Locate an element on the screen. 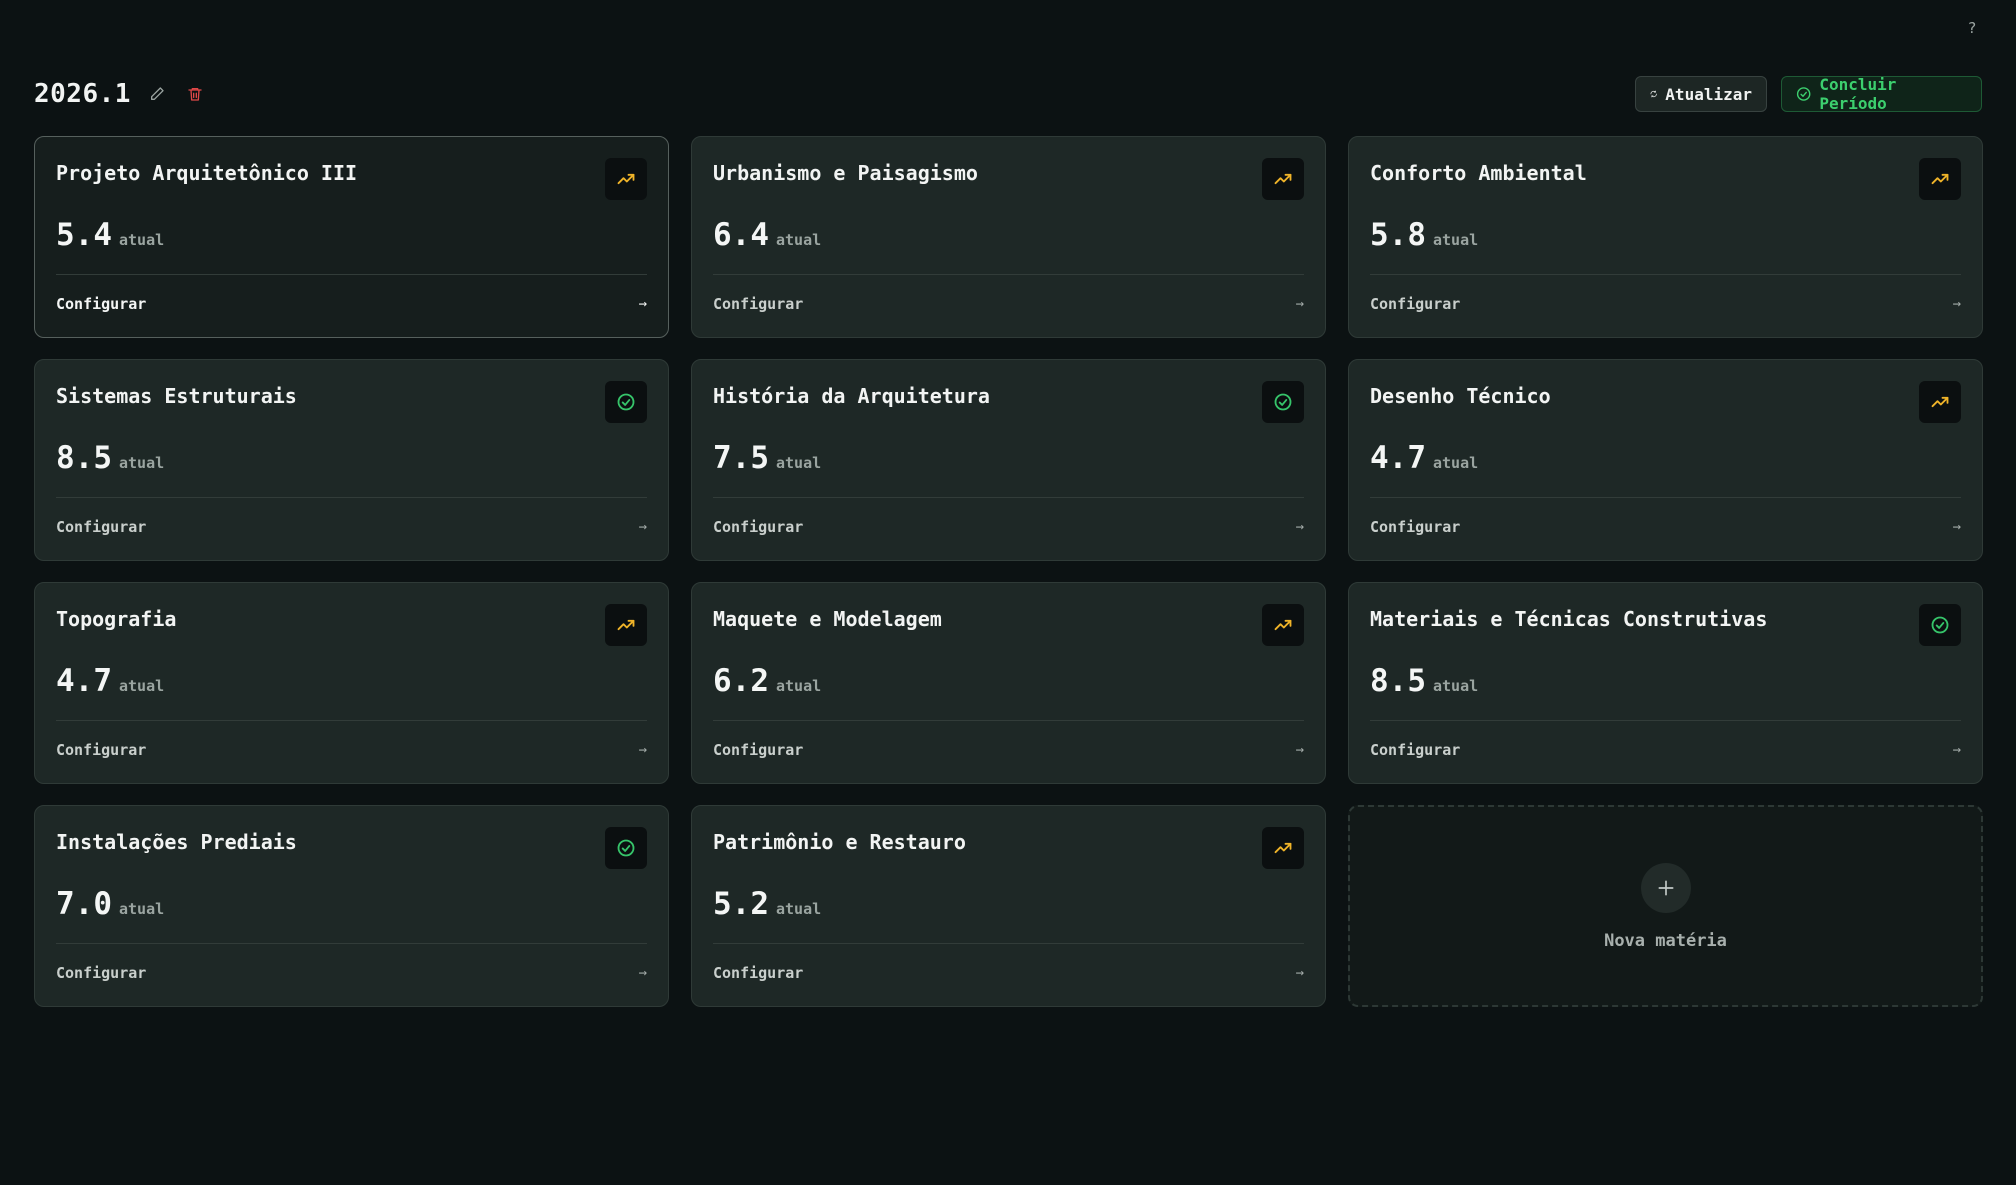  grade-value: 4.7 is located at coordinates (84, 681).